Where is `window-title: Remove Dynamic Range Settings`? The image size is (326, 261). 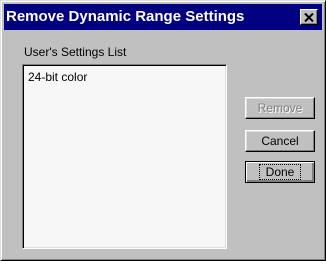 window-title: Remove Dynamic Range Settings is located at coordinates (125, 16).